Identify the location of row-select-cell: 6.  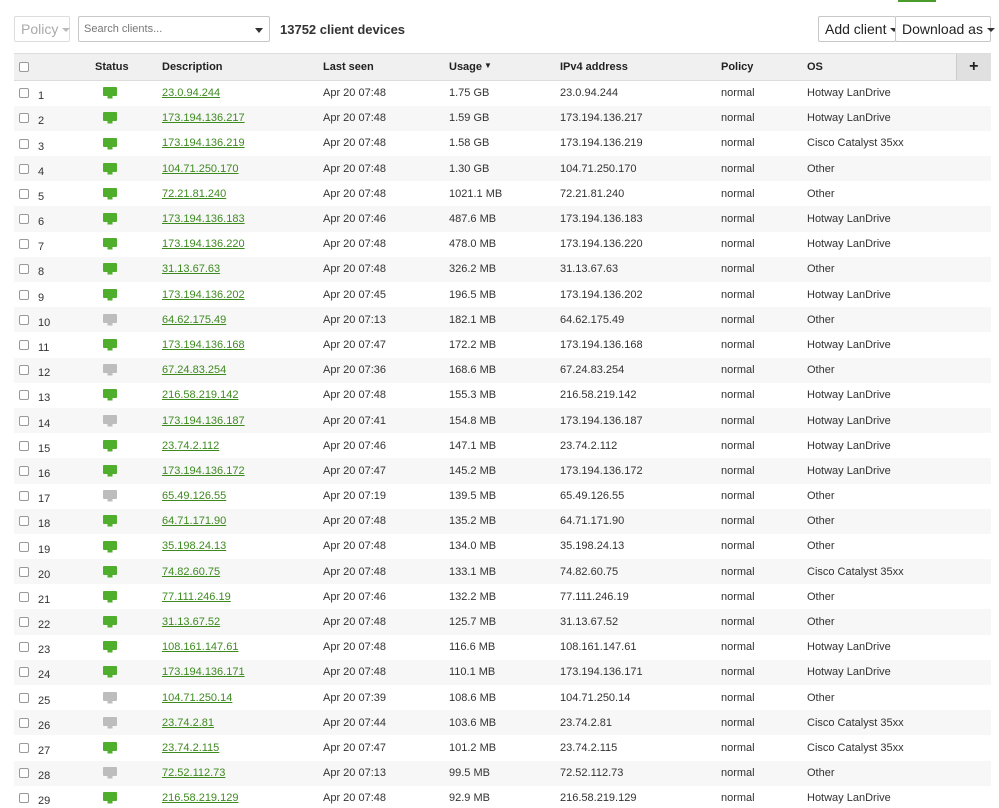
(49, 218).